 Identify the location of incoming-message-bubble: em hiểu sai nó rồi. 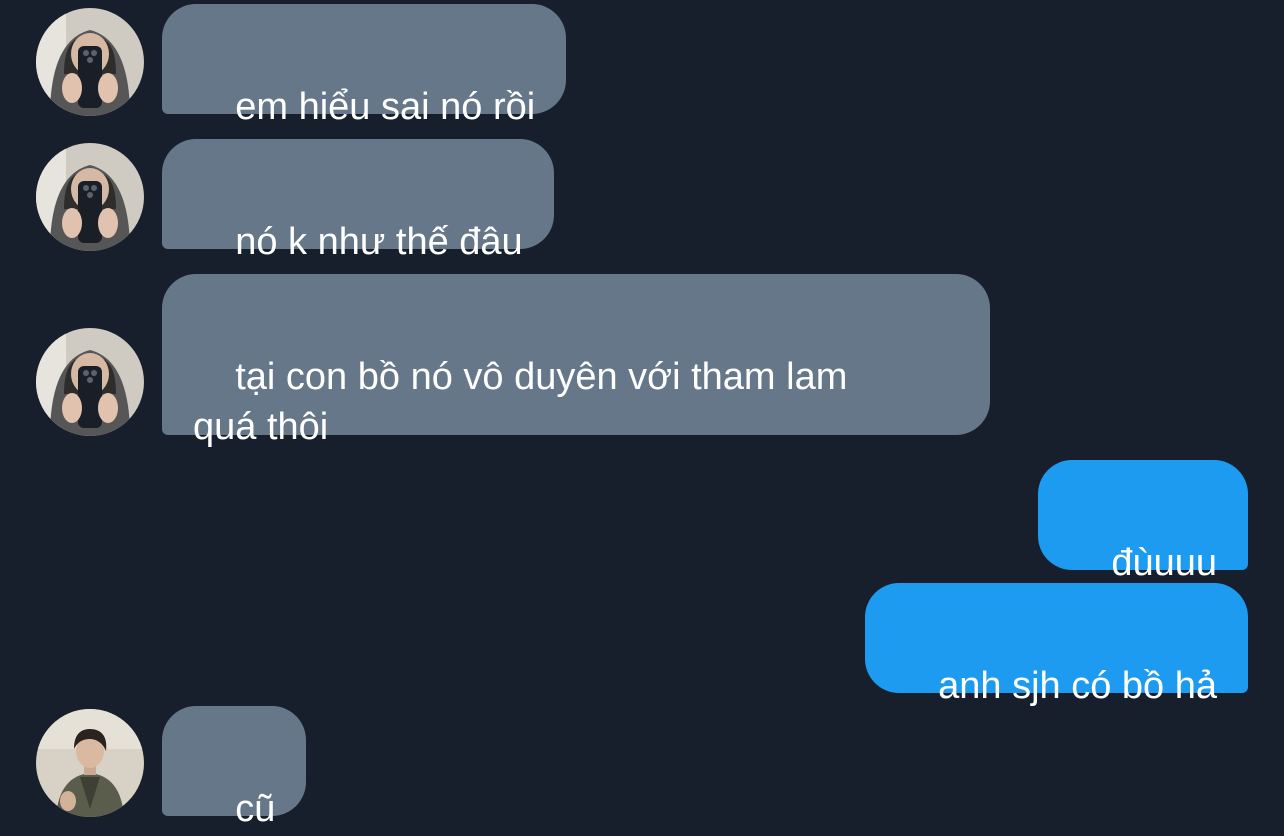
(364, 66).